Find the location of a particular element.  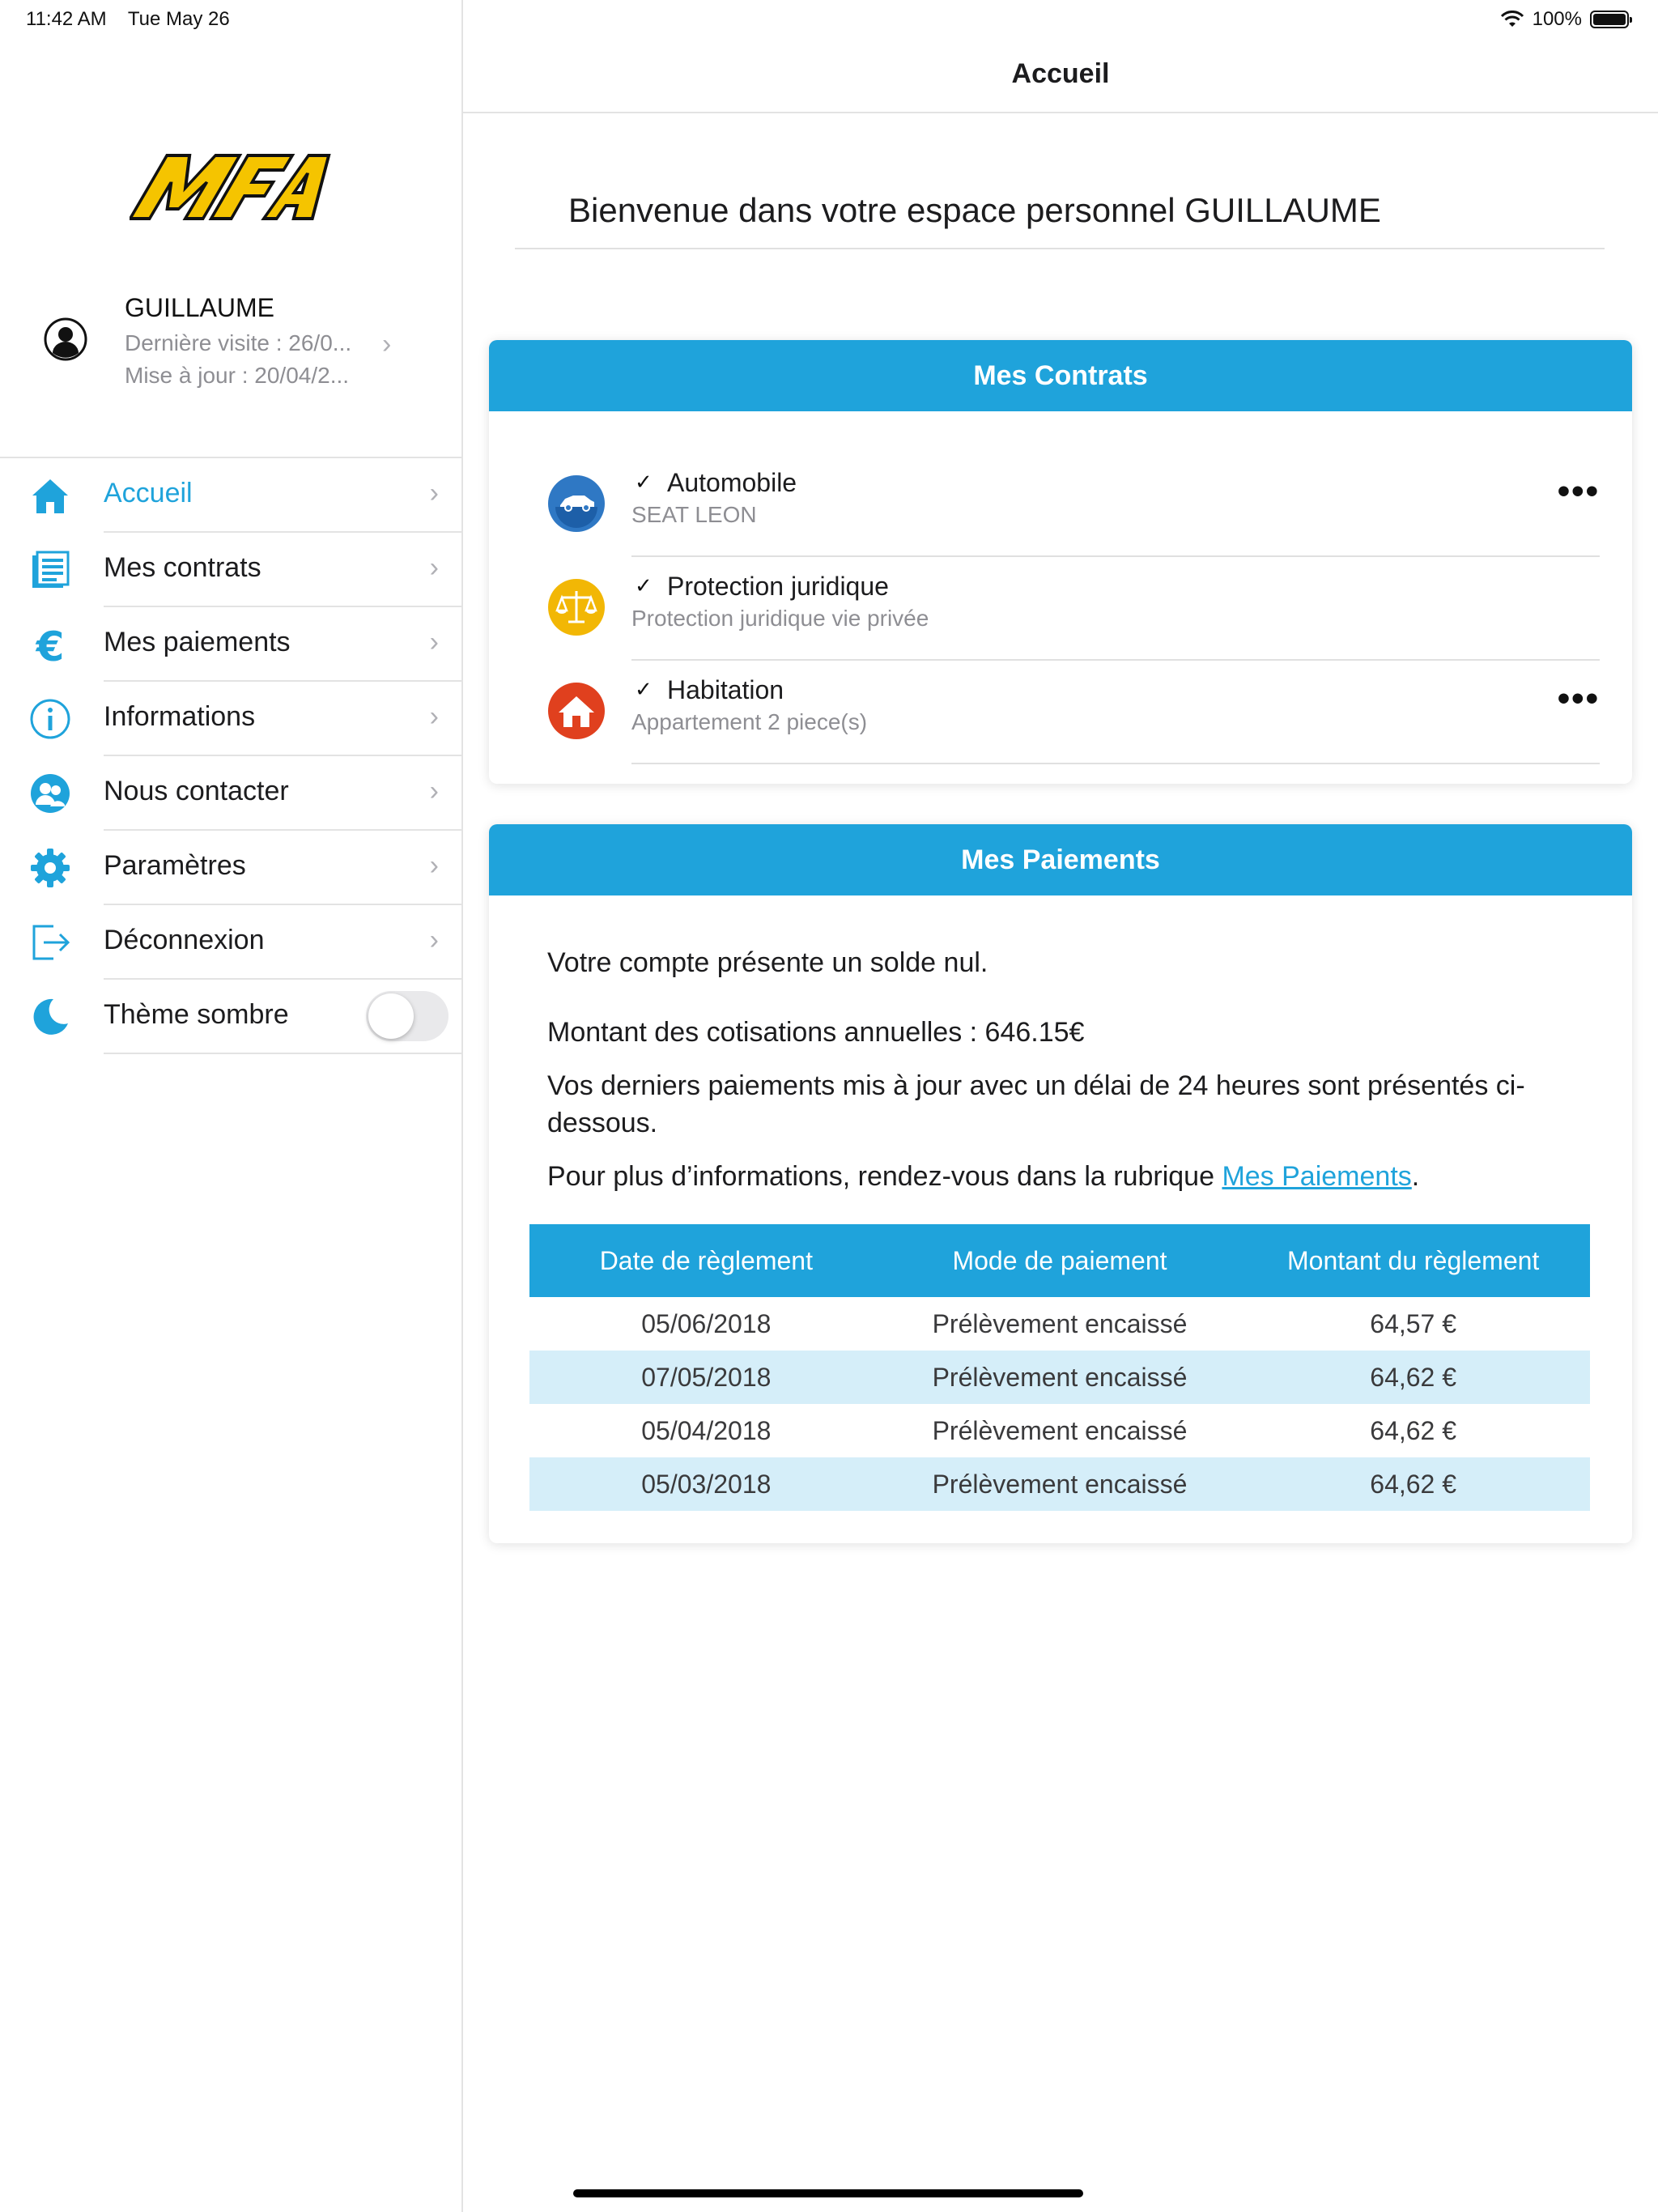

dark-theme-toggle is located at coordinates (407, 1016).